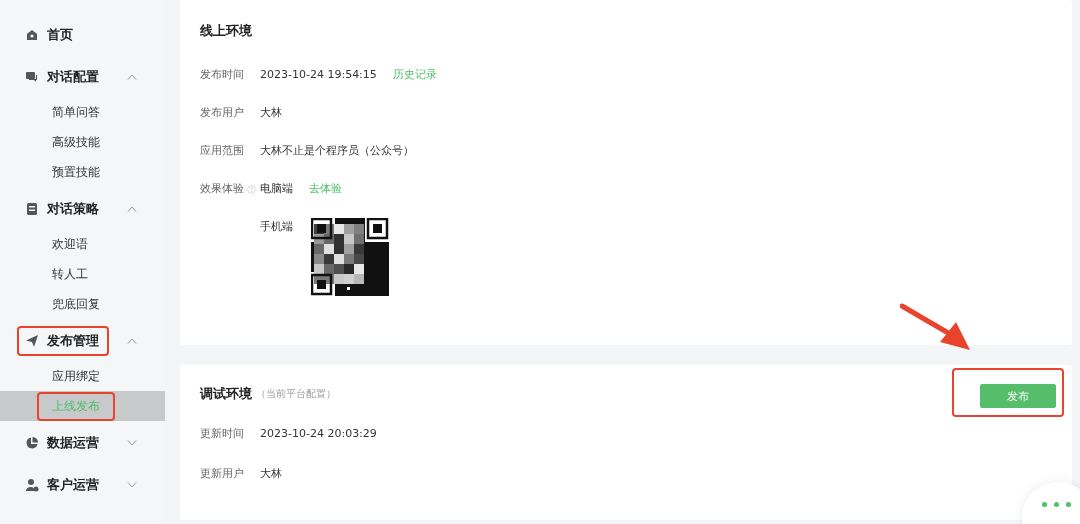  I want to click on menu-item: 简单问答, so click(76, 112).